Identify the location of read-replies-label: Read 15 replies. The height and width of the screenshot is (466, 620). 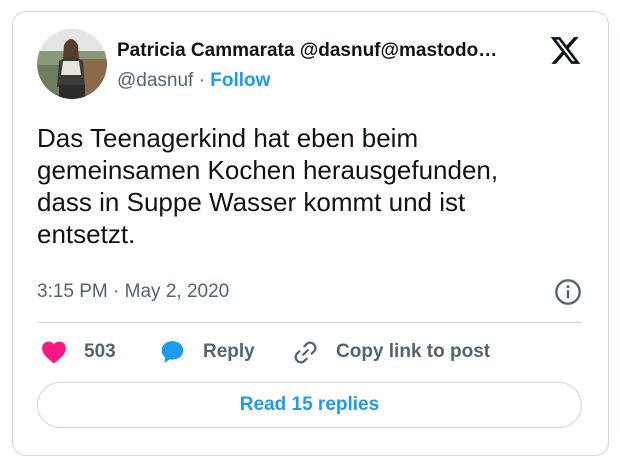
(309, 404).